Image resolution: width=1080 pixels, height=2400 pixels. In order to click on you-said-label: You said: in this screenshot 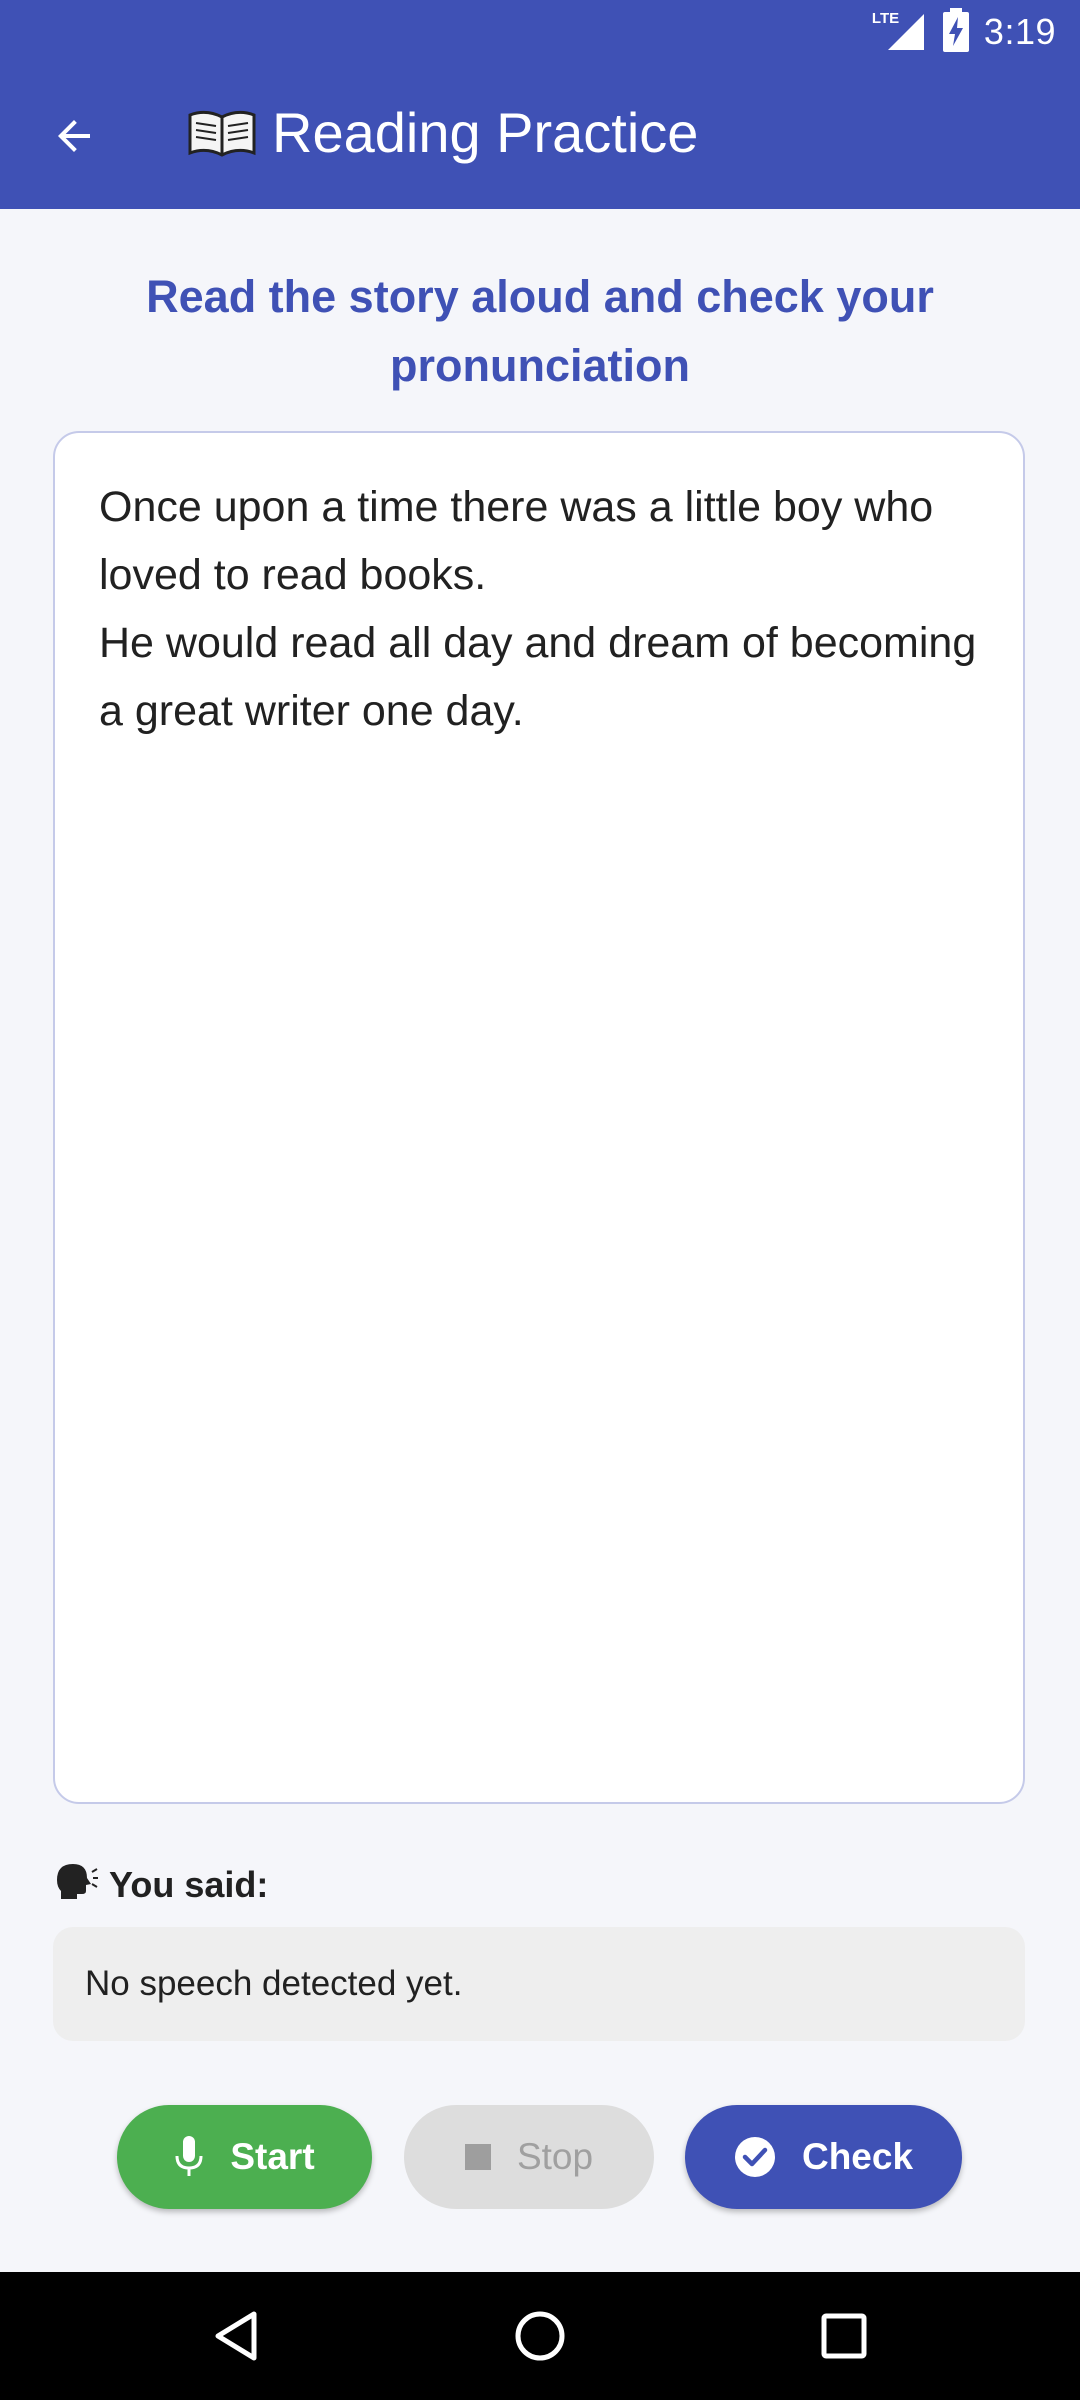, I will do `click(160, 1884)`.